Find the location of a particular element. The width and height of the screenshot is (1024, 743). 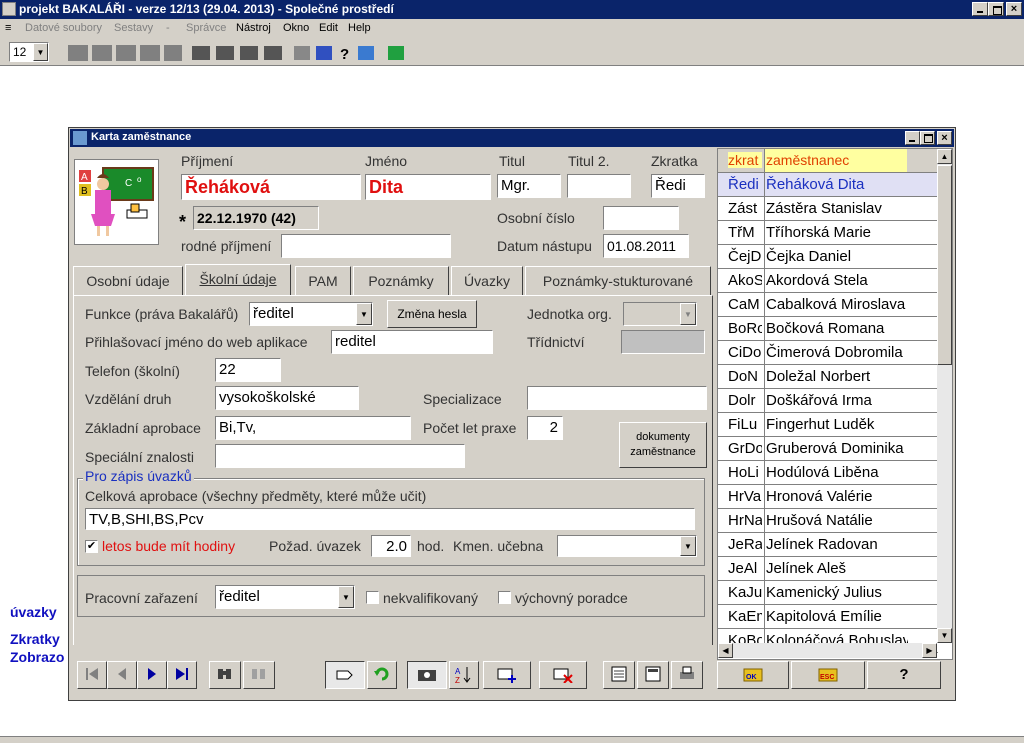

table-row: ČejD Čejka Daniel is located at coordinates (828, 257).